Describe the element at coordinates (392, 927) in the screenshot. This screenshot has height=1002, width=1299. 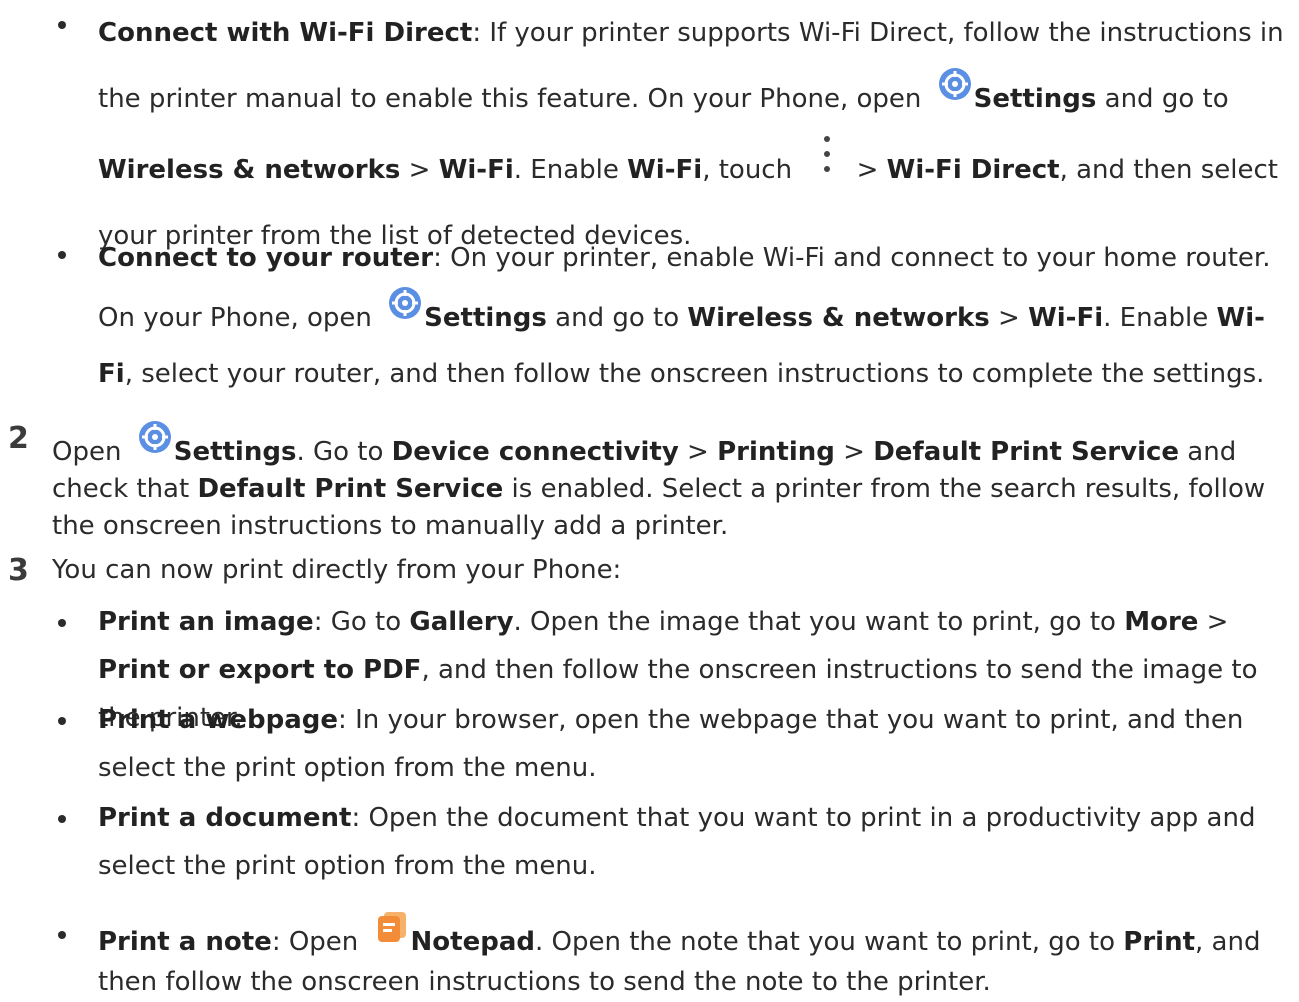
I see `notepad-icon` at that location.